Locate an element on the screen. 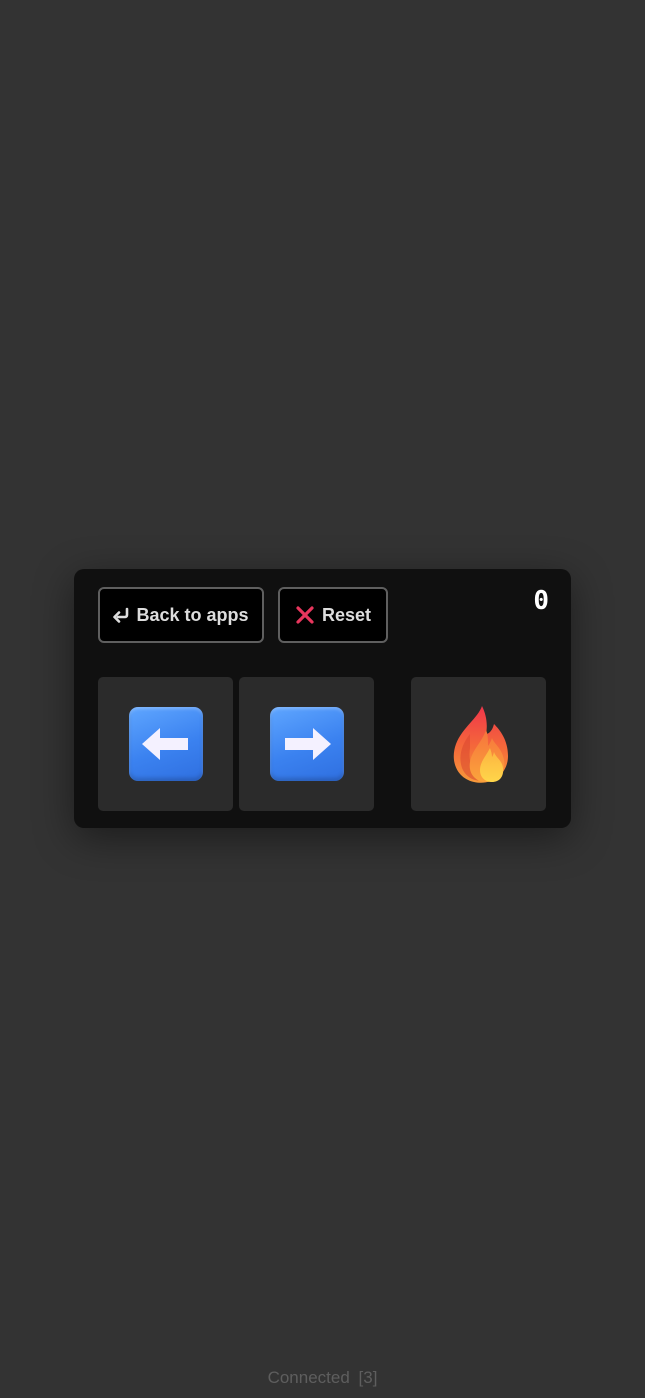 This screenshot has height=1398, width=645. reset-label: Reset is located at coordinates (346, 614).